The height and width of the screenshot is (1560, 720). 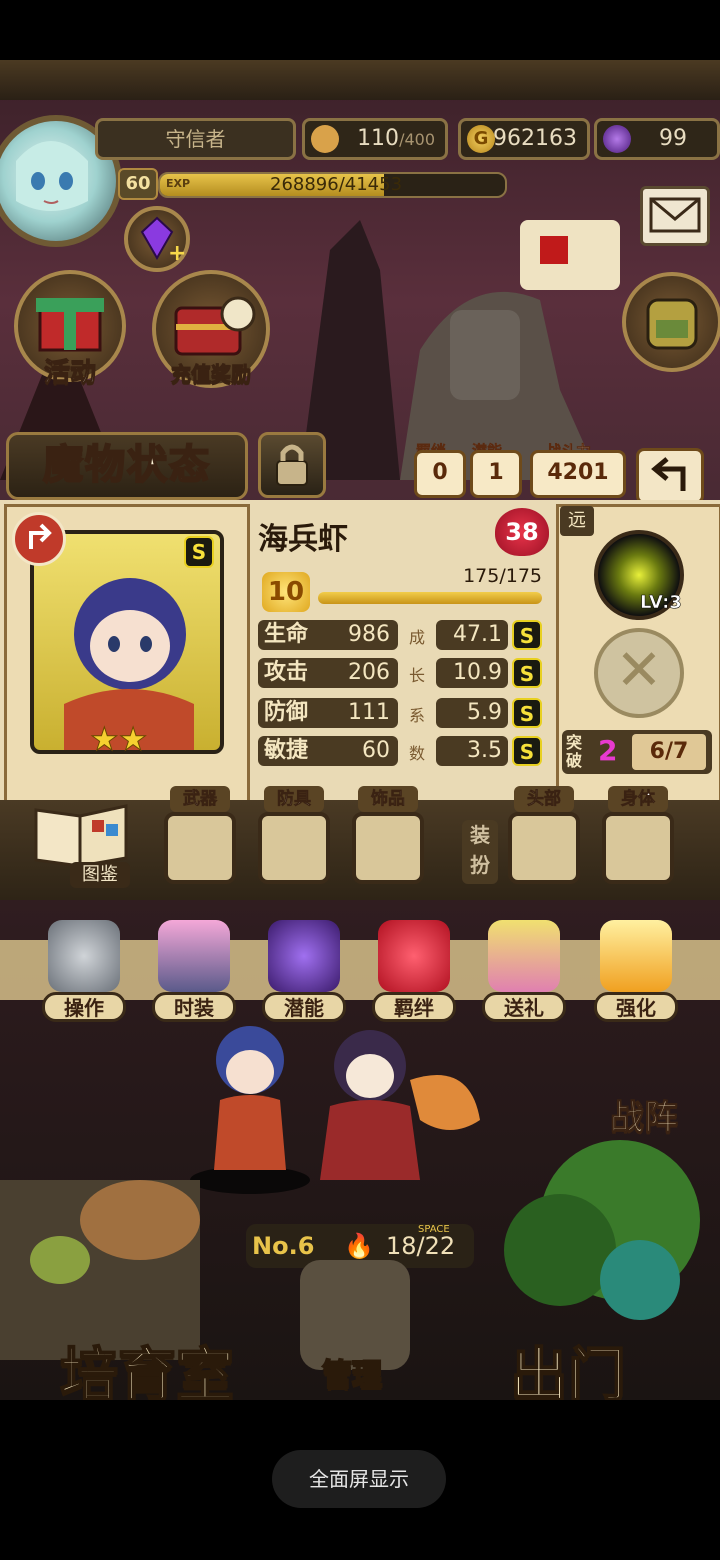 I want to click on growth-value: 5.9, so click(x=472, y=713).